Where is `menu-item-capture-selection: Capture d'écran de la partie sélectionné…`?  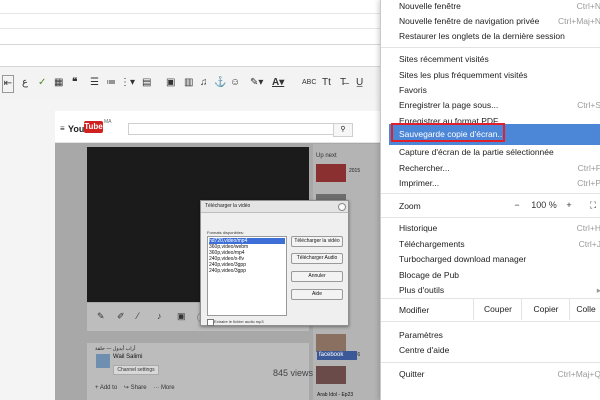 menu-item-capture-selection: Capture d'écran de la partie sélectionné… is located at coordinates (476, 152).